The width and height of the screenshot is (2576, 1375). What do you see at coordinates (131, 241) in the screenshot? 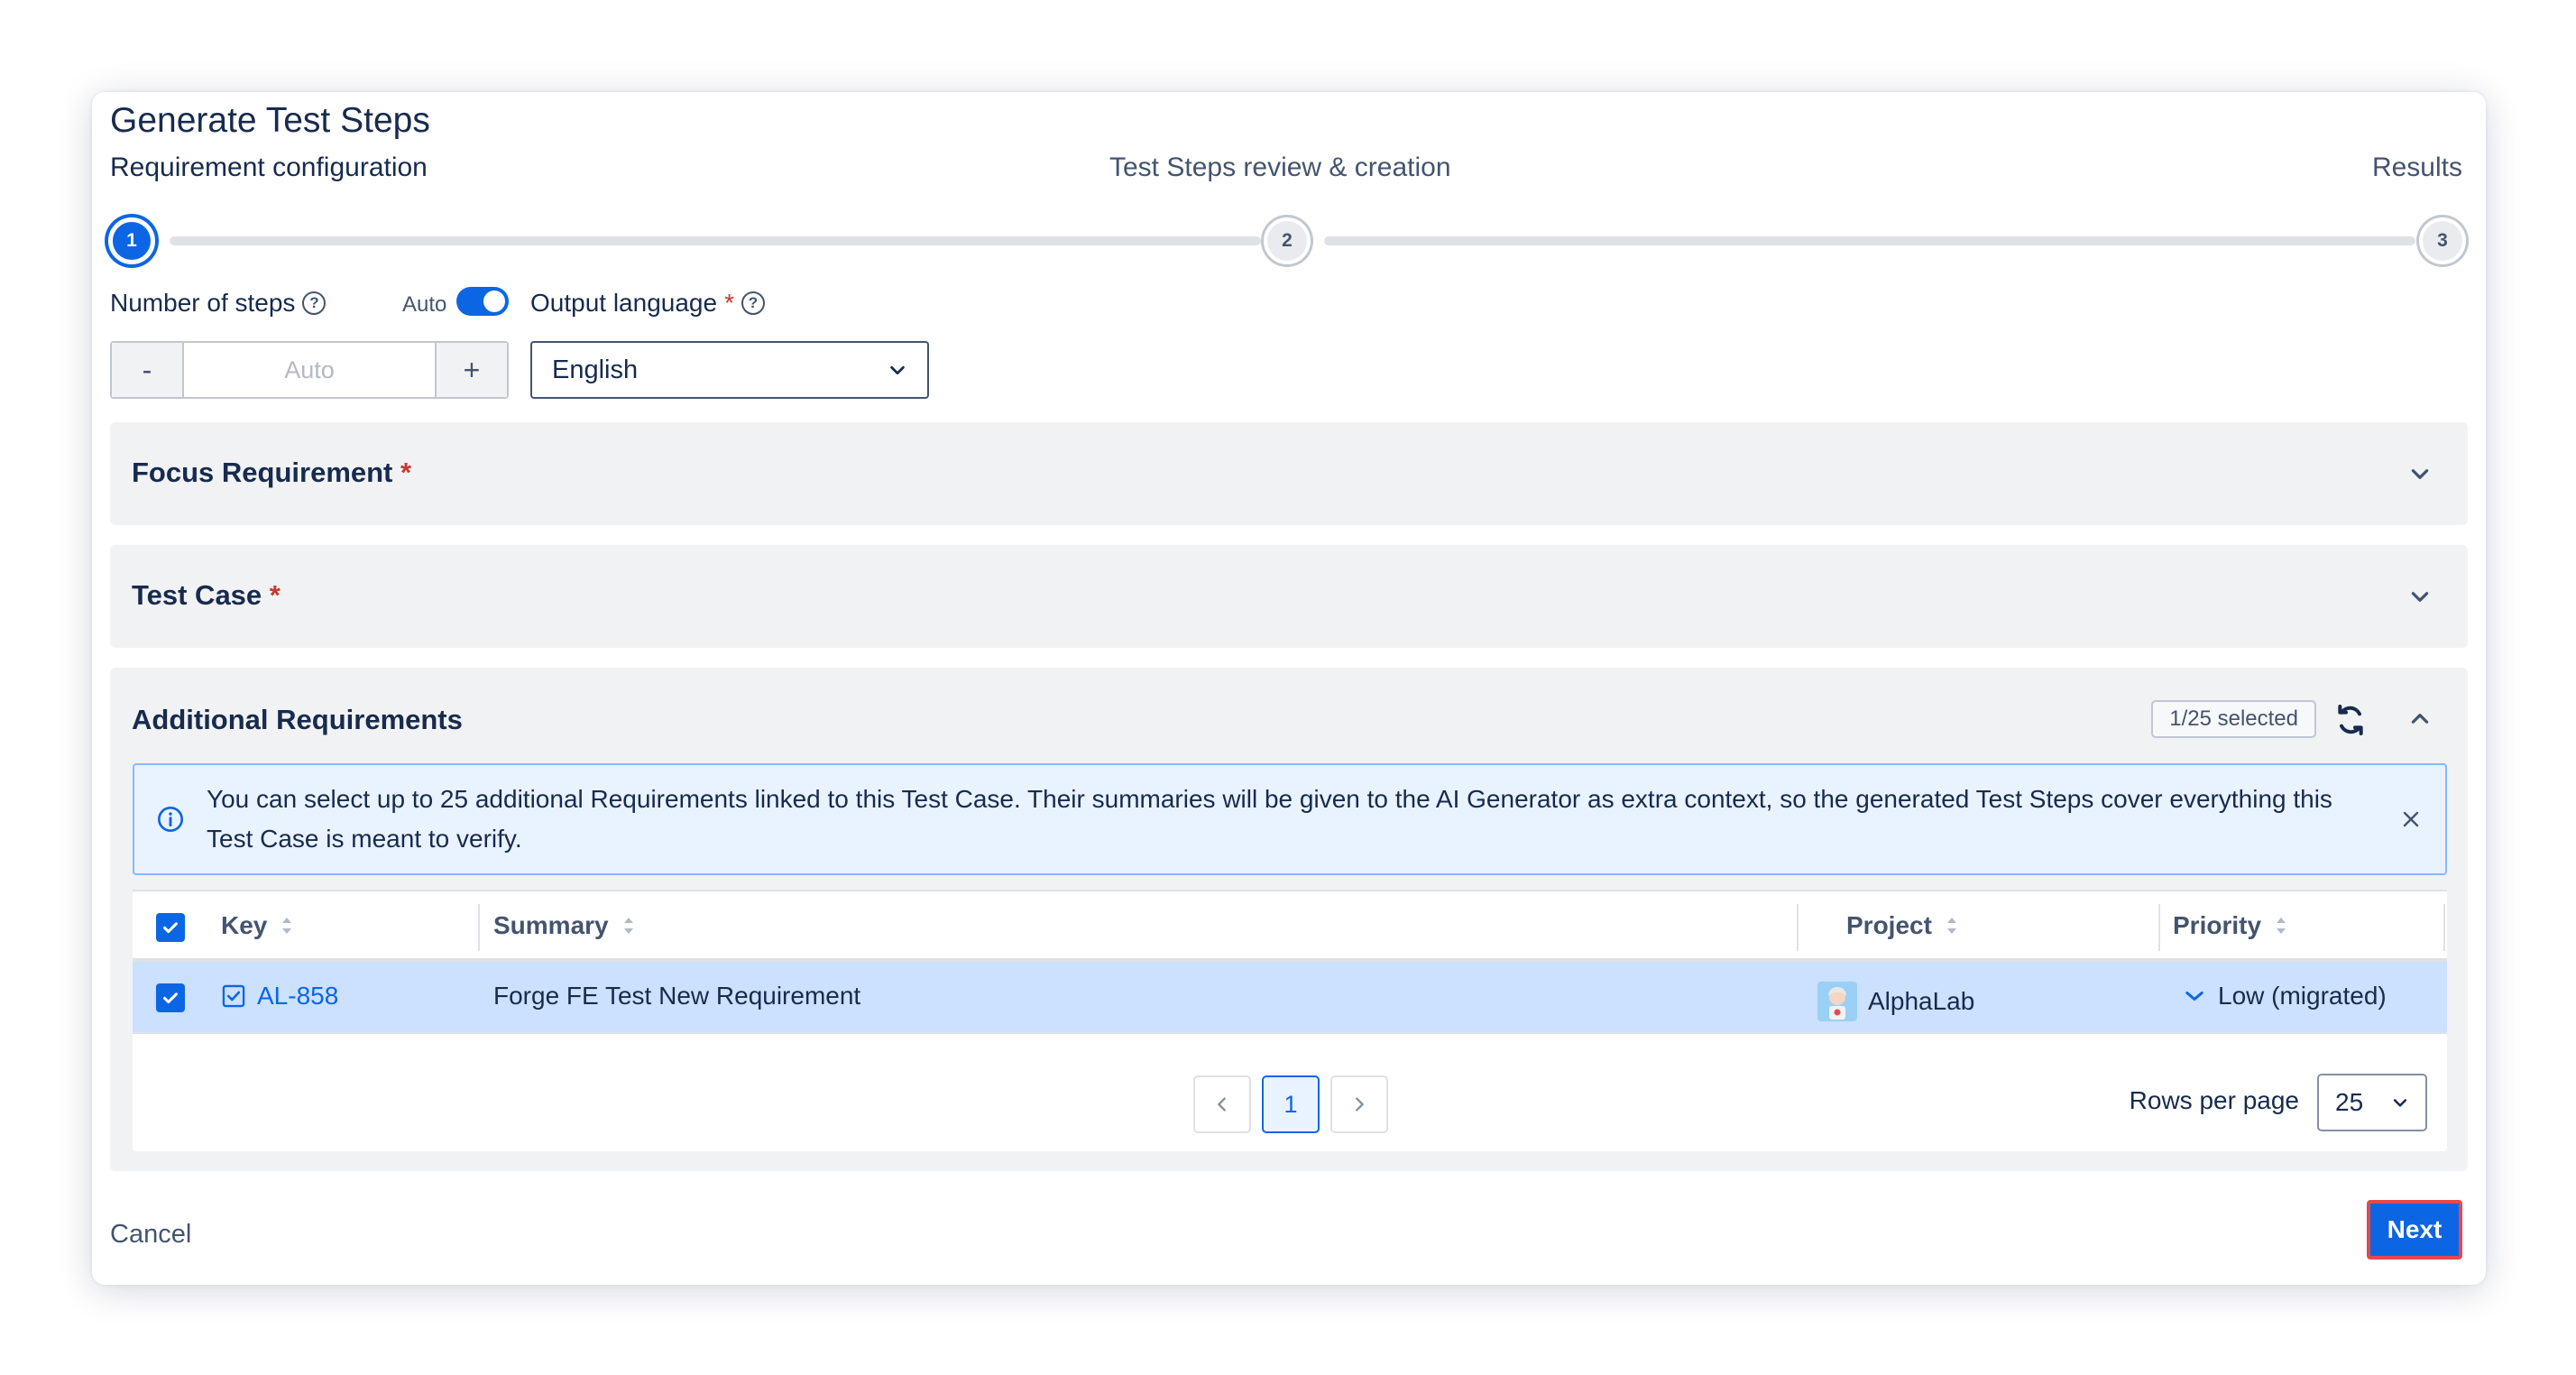
I see `step-indicator-1: 1` at bounding box center [131, 241].